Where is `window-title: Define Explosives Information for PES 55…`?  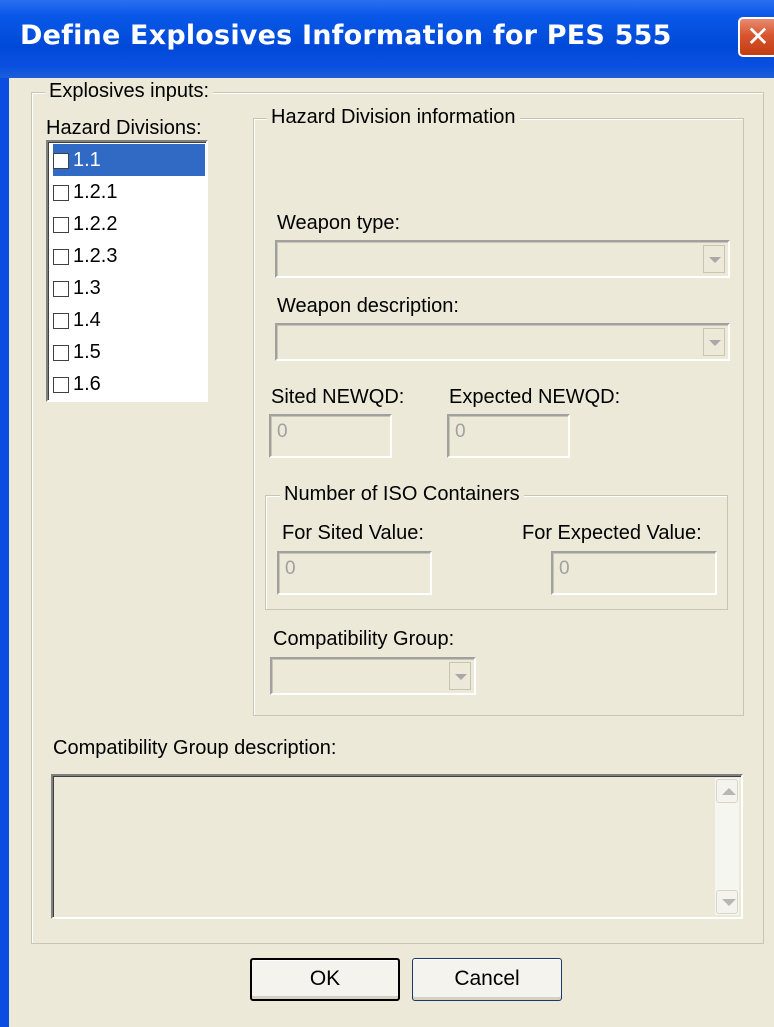 window-title: Define Explosives Information for PES 55… is located at coordinates (346, 35).